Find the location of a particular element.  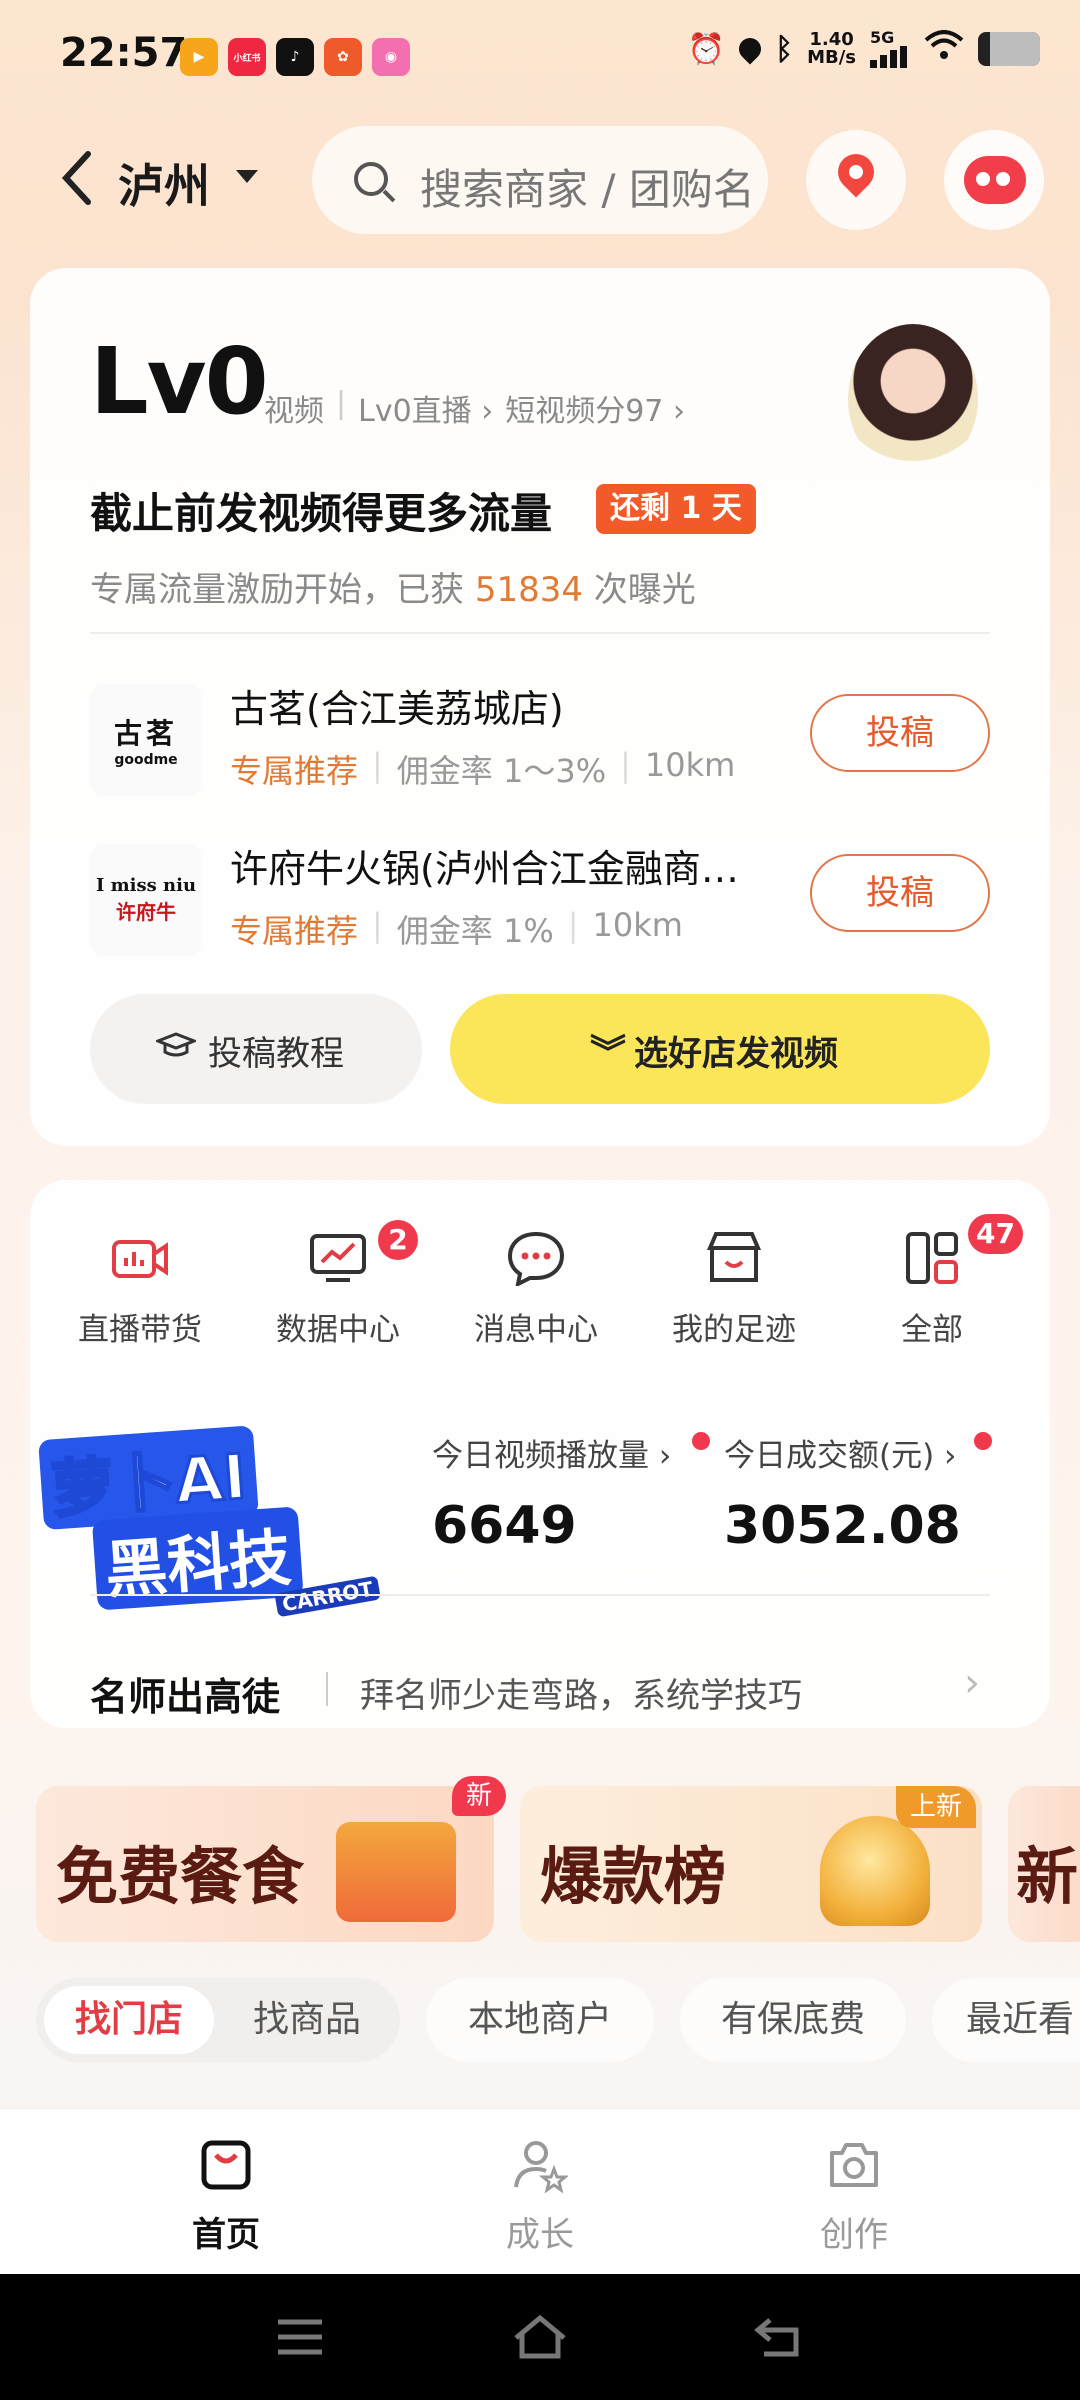

quick-action-footprints: 我的足迹 is located at coordinates (734, 1285).